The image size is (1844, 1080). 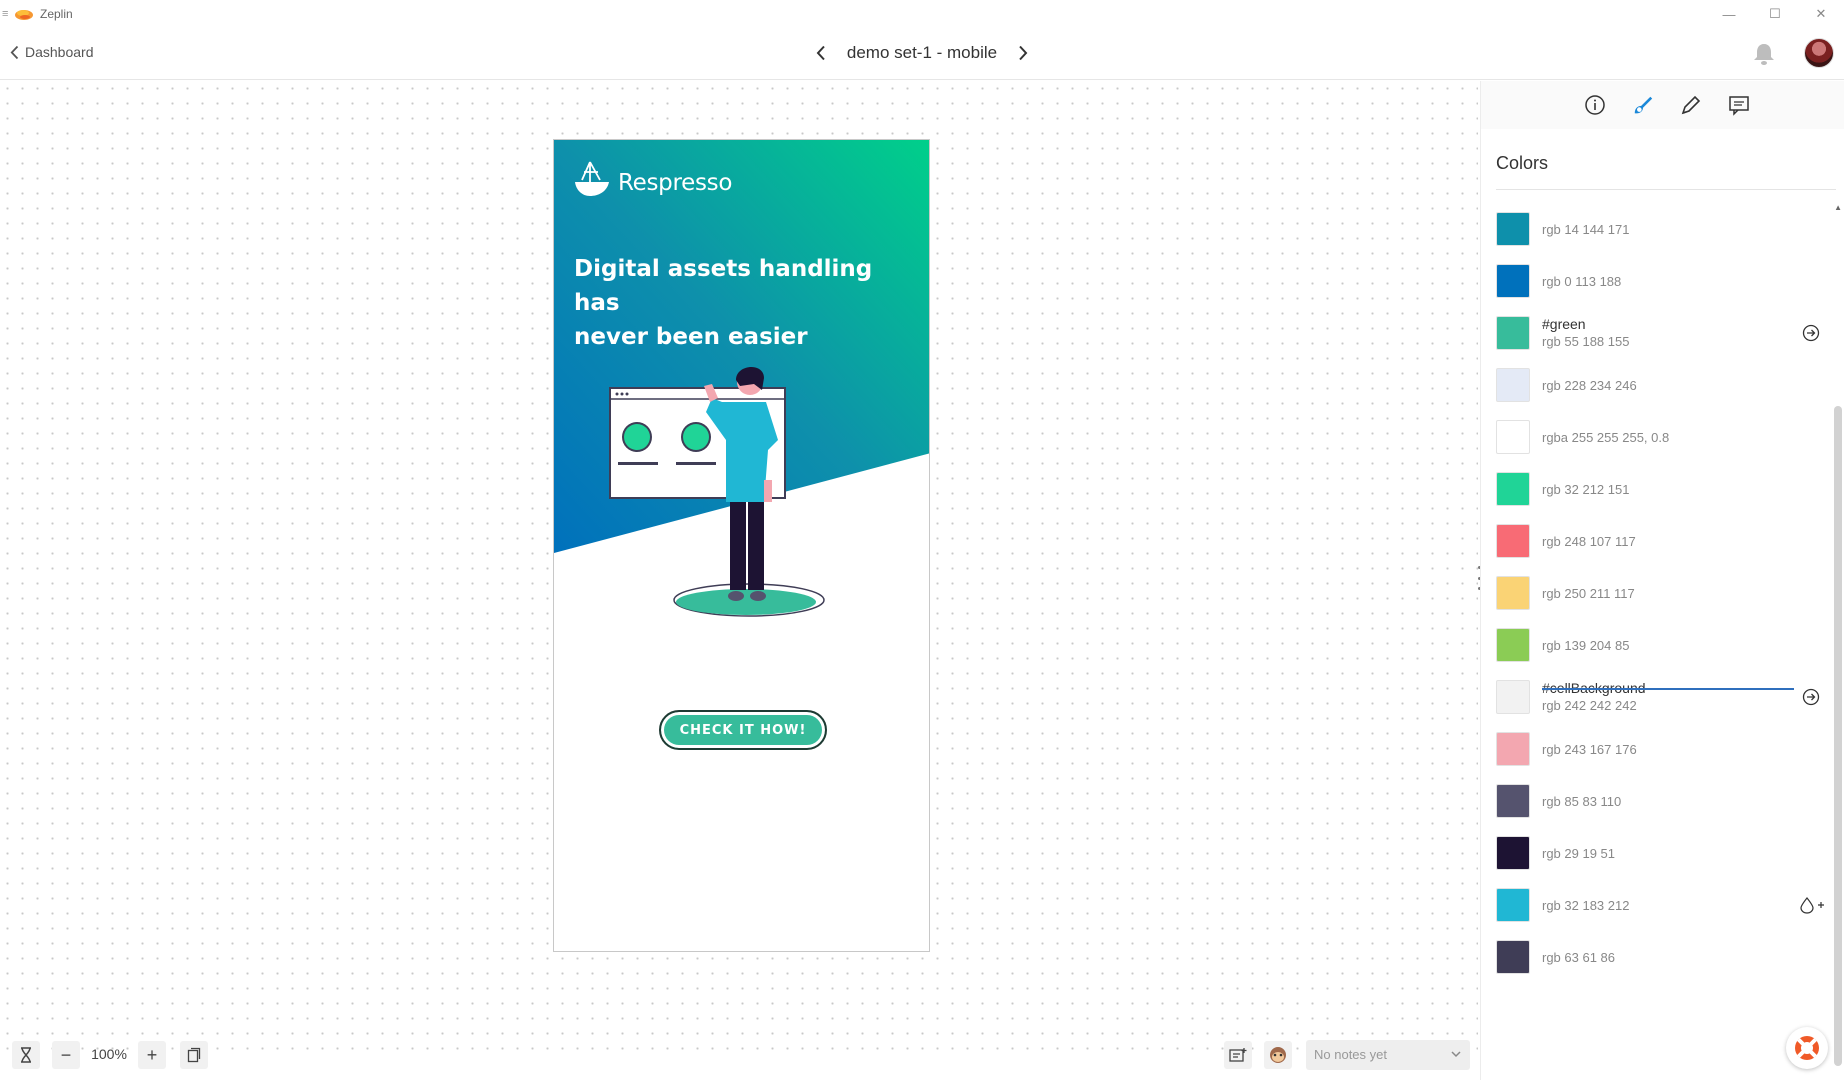 I want to click on zoom-level: 100%, so click(x=109, y=1054).